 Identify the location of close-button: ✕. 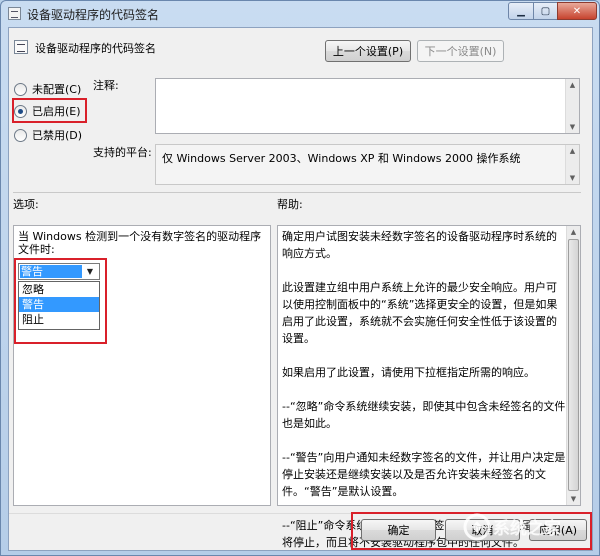
(577, 11).